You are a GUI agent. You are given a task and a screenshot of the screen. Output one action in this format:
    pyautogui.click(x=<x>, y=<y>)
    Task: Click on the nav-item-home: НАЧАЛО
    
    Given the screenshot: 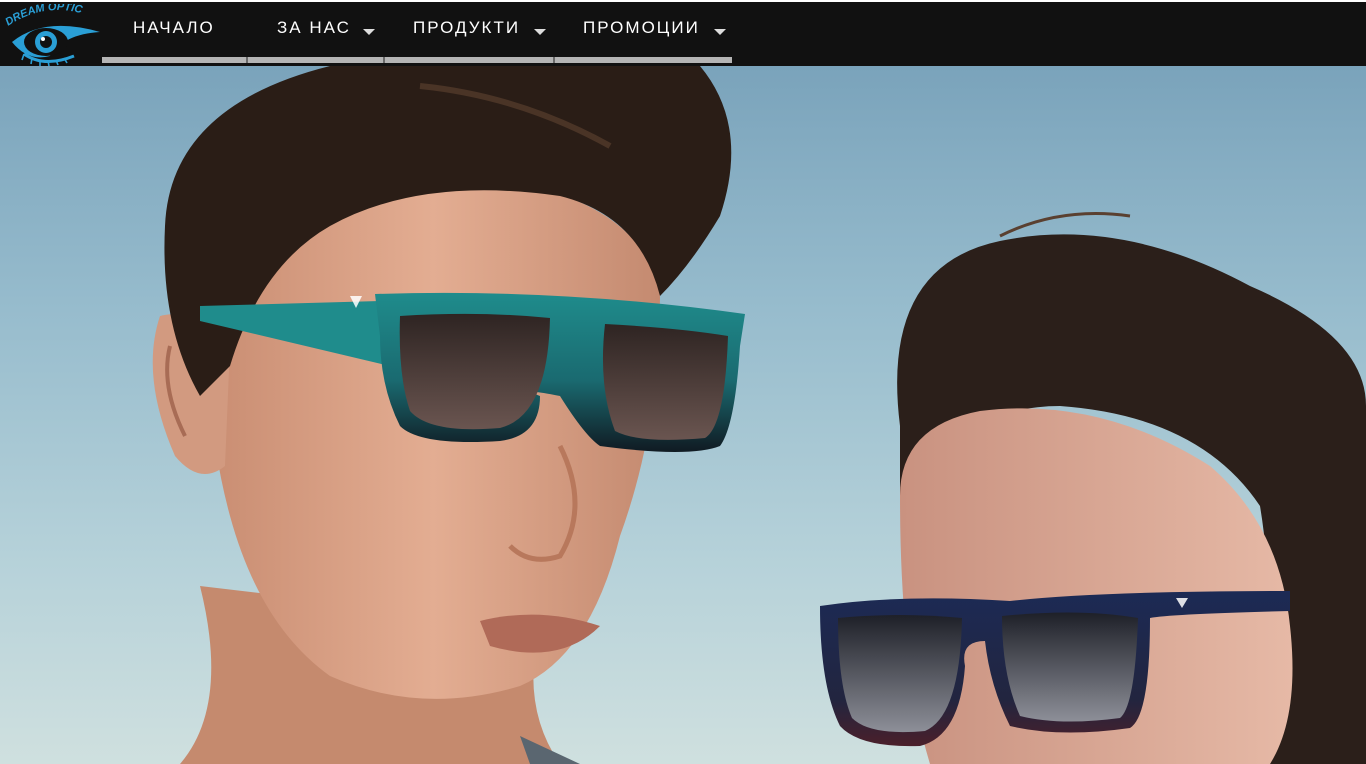 What is the action you would take?
    pyautogui.click(x=174, y=32)
    